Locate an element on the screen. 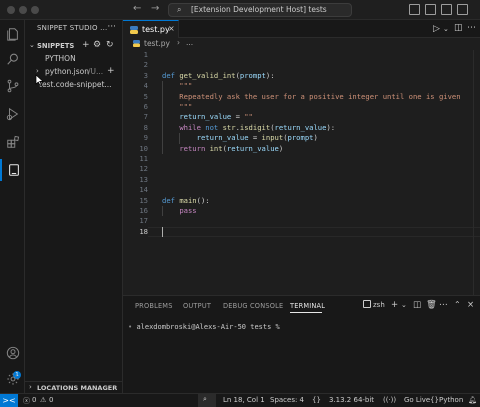 The image size is (480, 407). error-count: 0 is located at coordinates (34, 400).